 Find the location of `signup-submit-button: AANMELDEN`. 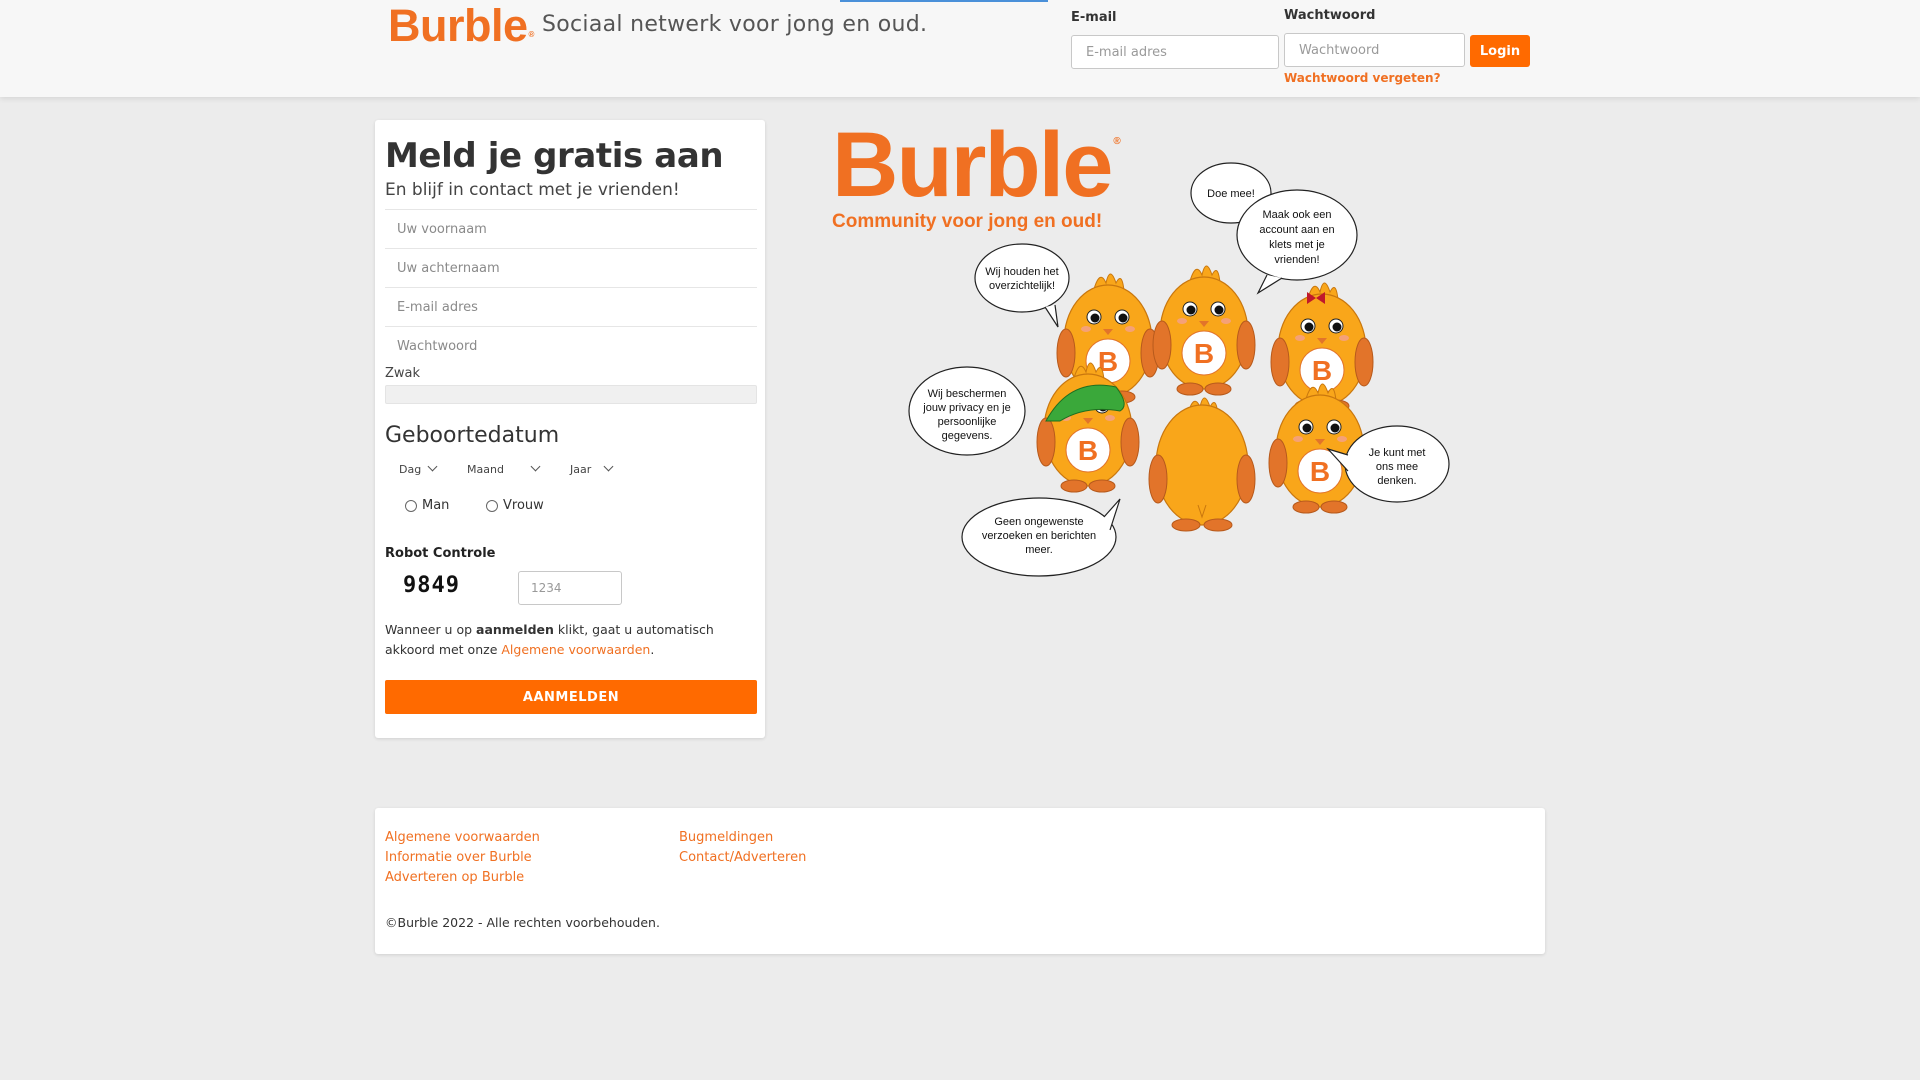

signup-submit-button: AANMELDEN is located at coordinates (571, 697).